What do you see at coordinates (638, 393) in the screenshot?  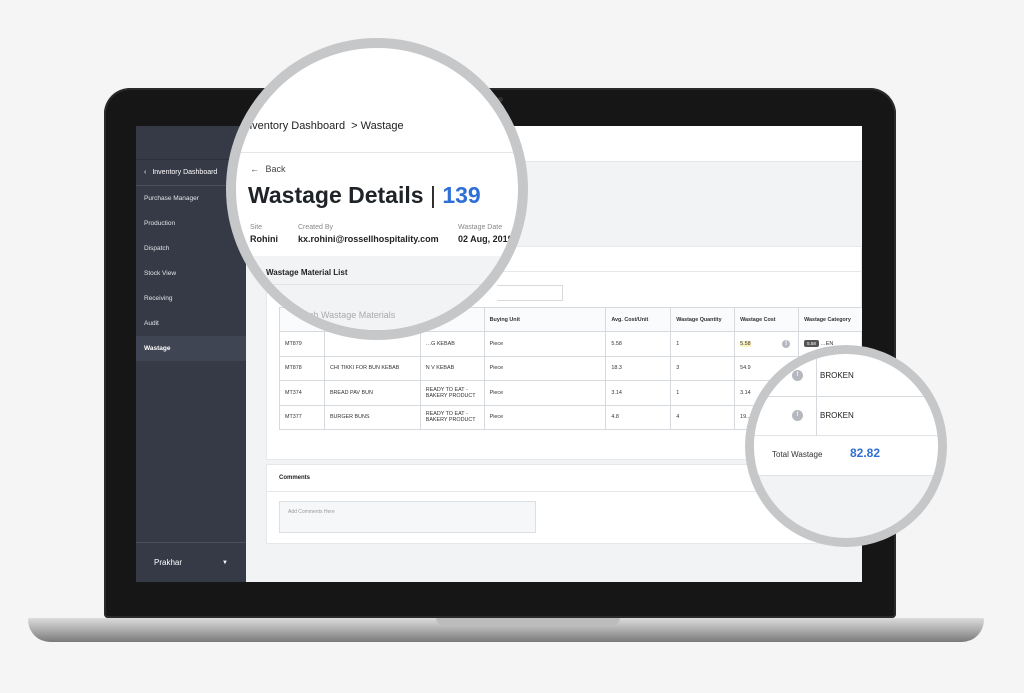 I see `cell-avg: 3.14` at bounding box center [638, 393].